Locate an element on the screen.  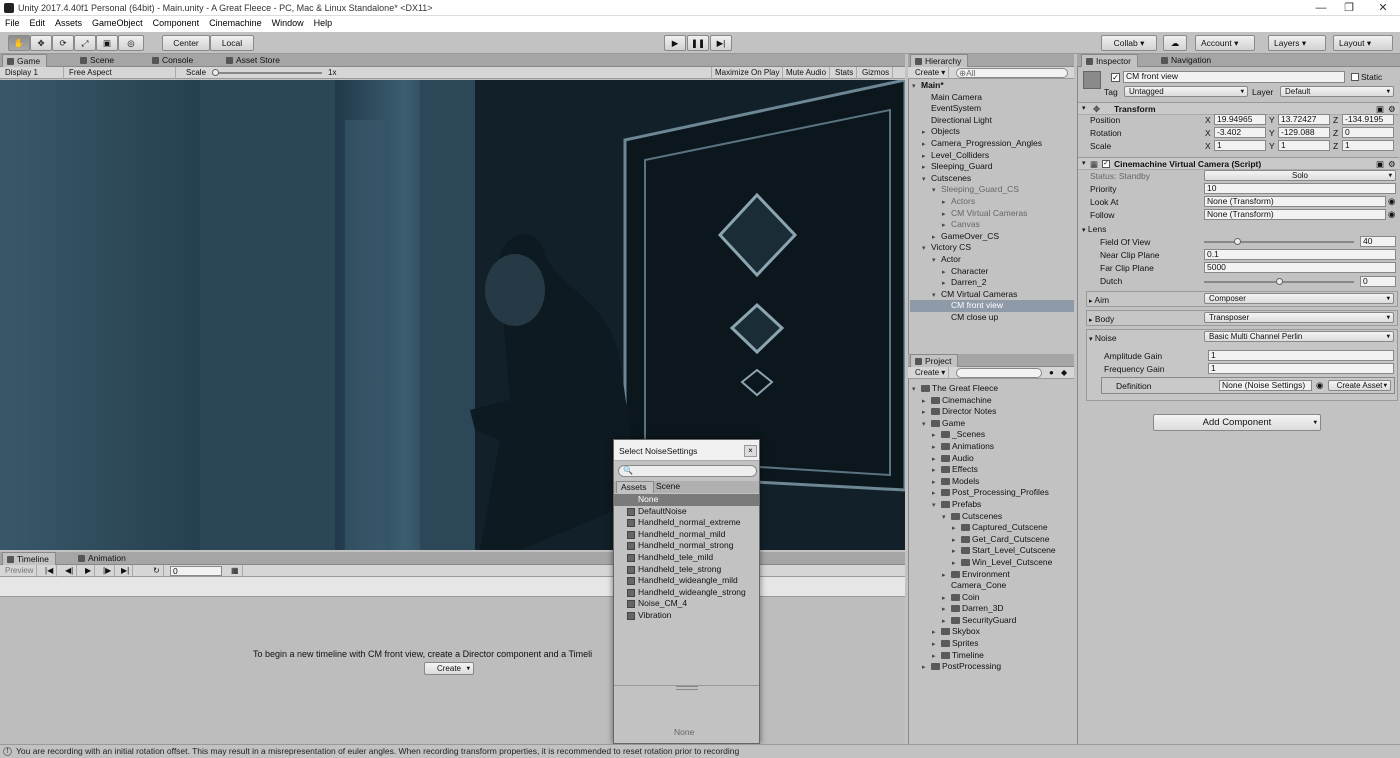
hierarchy-row: EventSystem is located at coordinates (992, 109).